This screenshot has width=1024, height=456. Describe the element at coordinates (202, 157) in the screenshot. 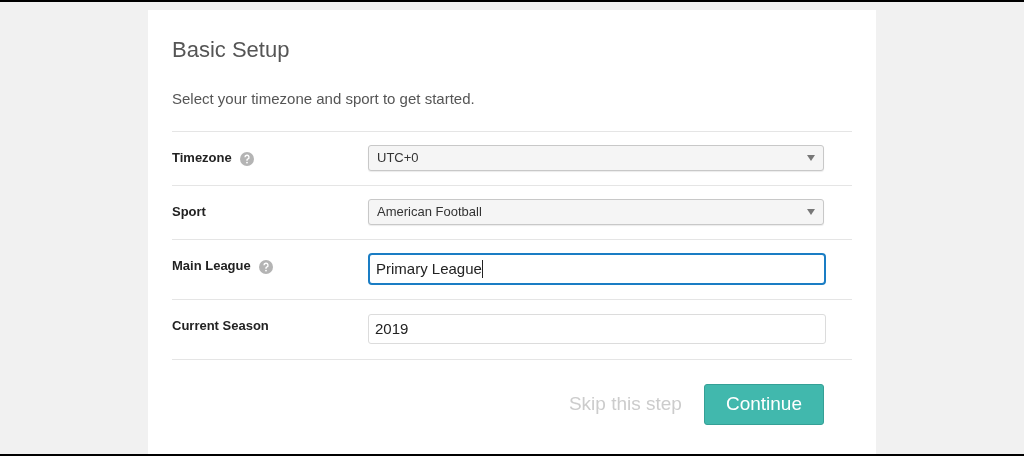

I see `field-label: Timezone` at that location.